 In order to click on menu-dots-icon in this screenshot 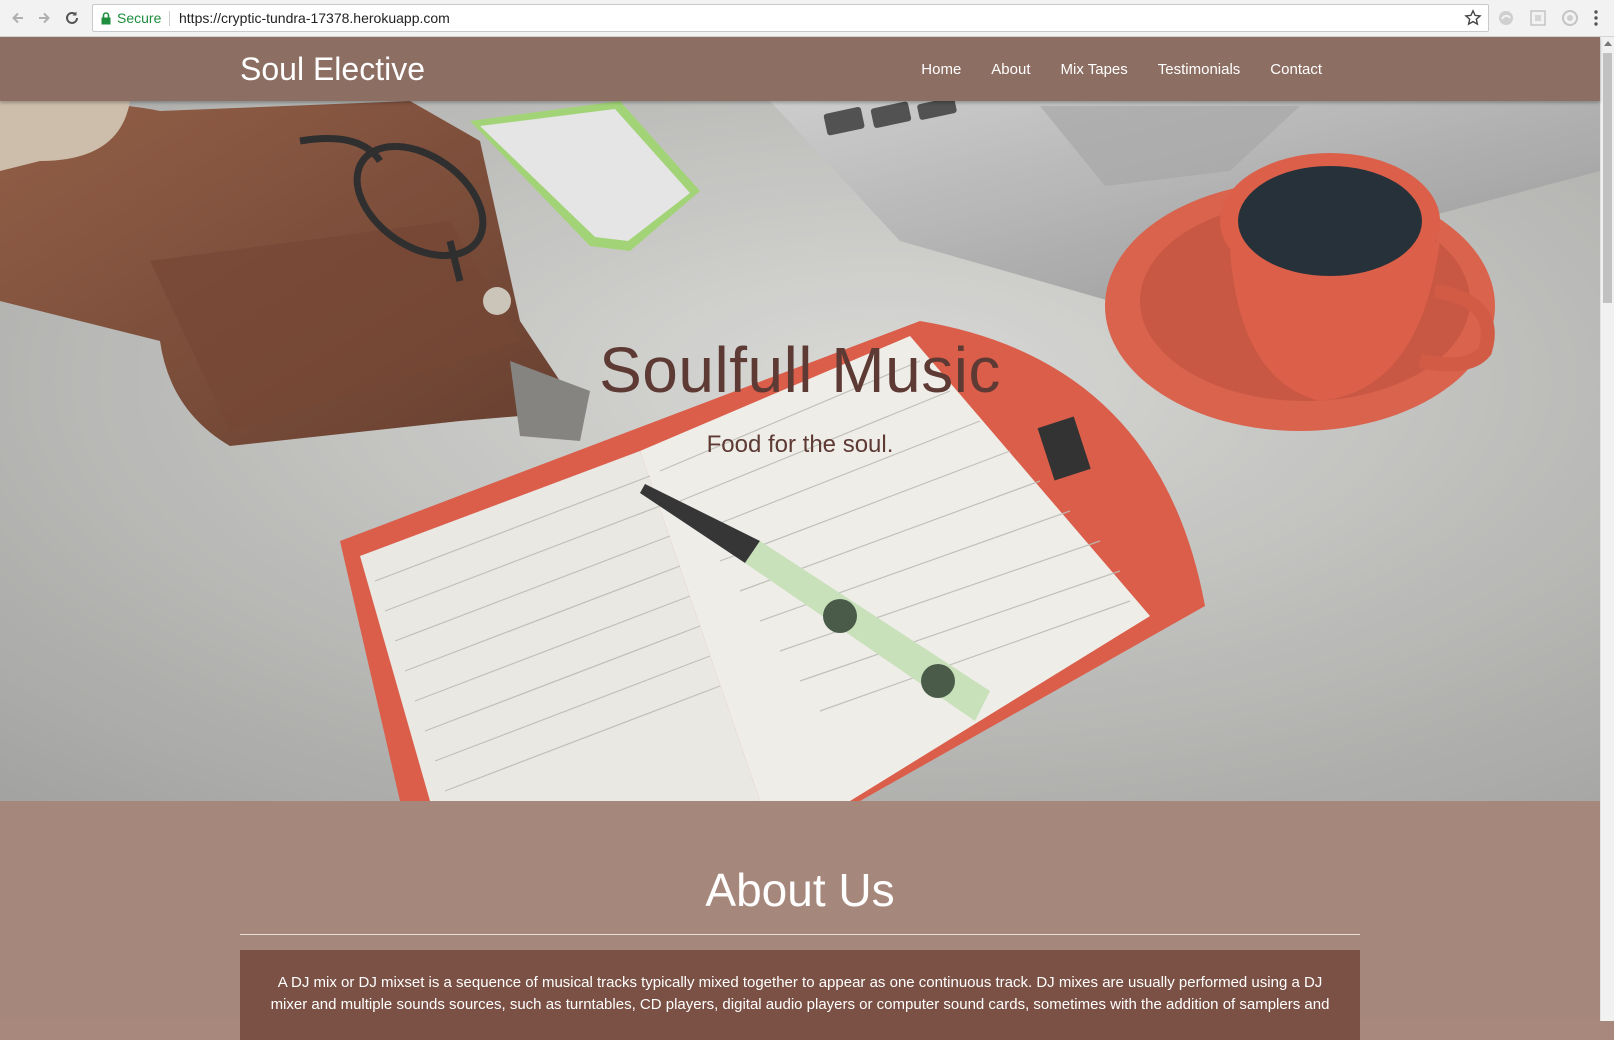, I will do `click(1596, 18)`.